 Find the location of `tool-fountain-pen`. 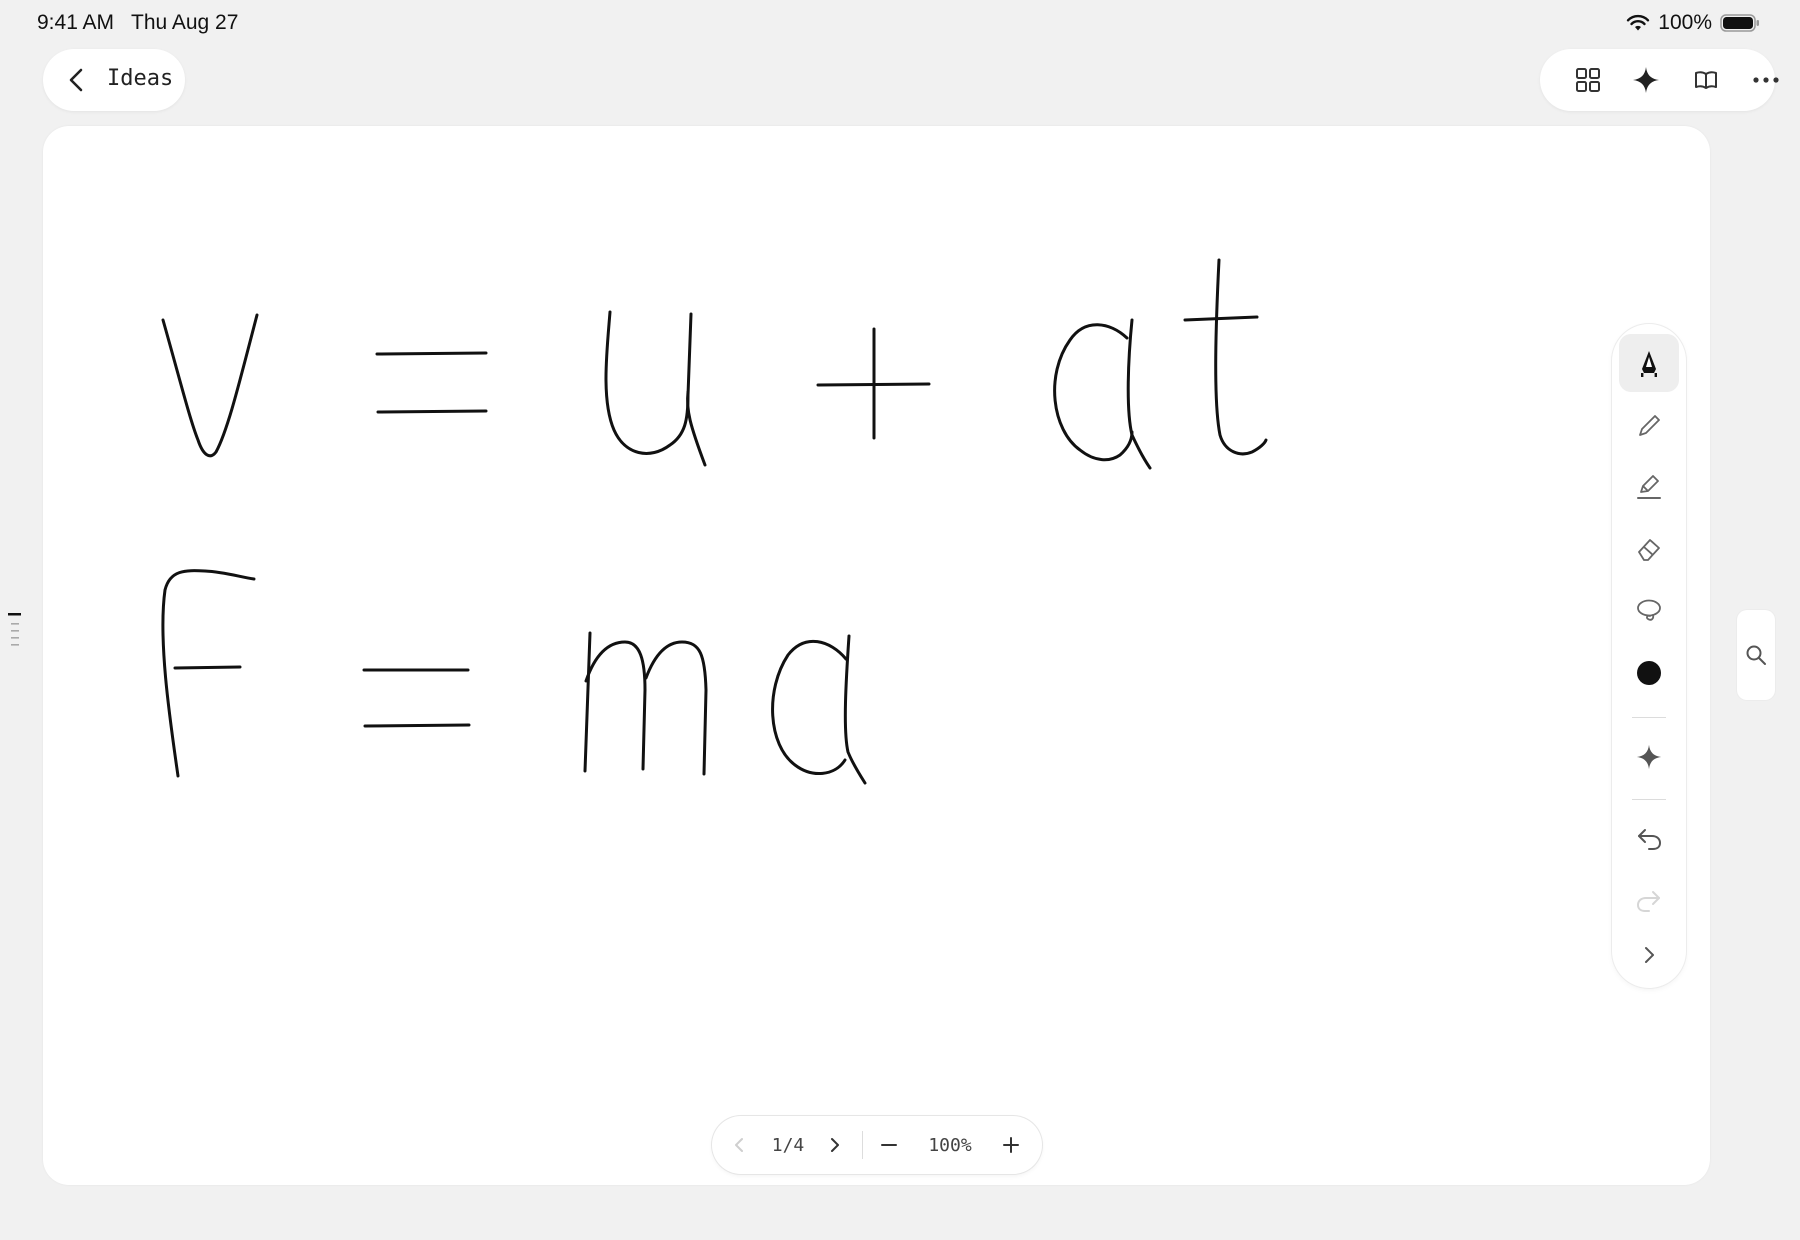

tool-fountain-pen is located at coordinates (1649, 363).